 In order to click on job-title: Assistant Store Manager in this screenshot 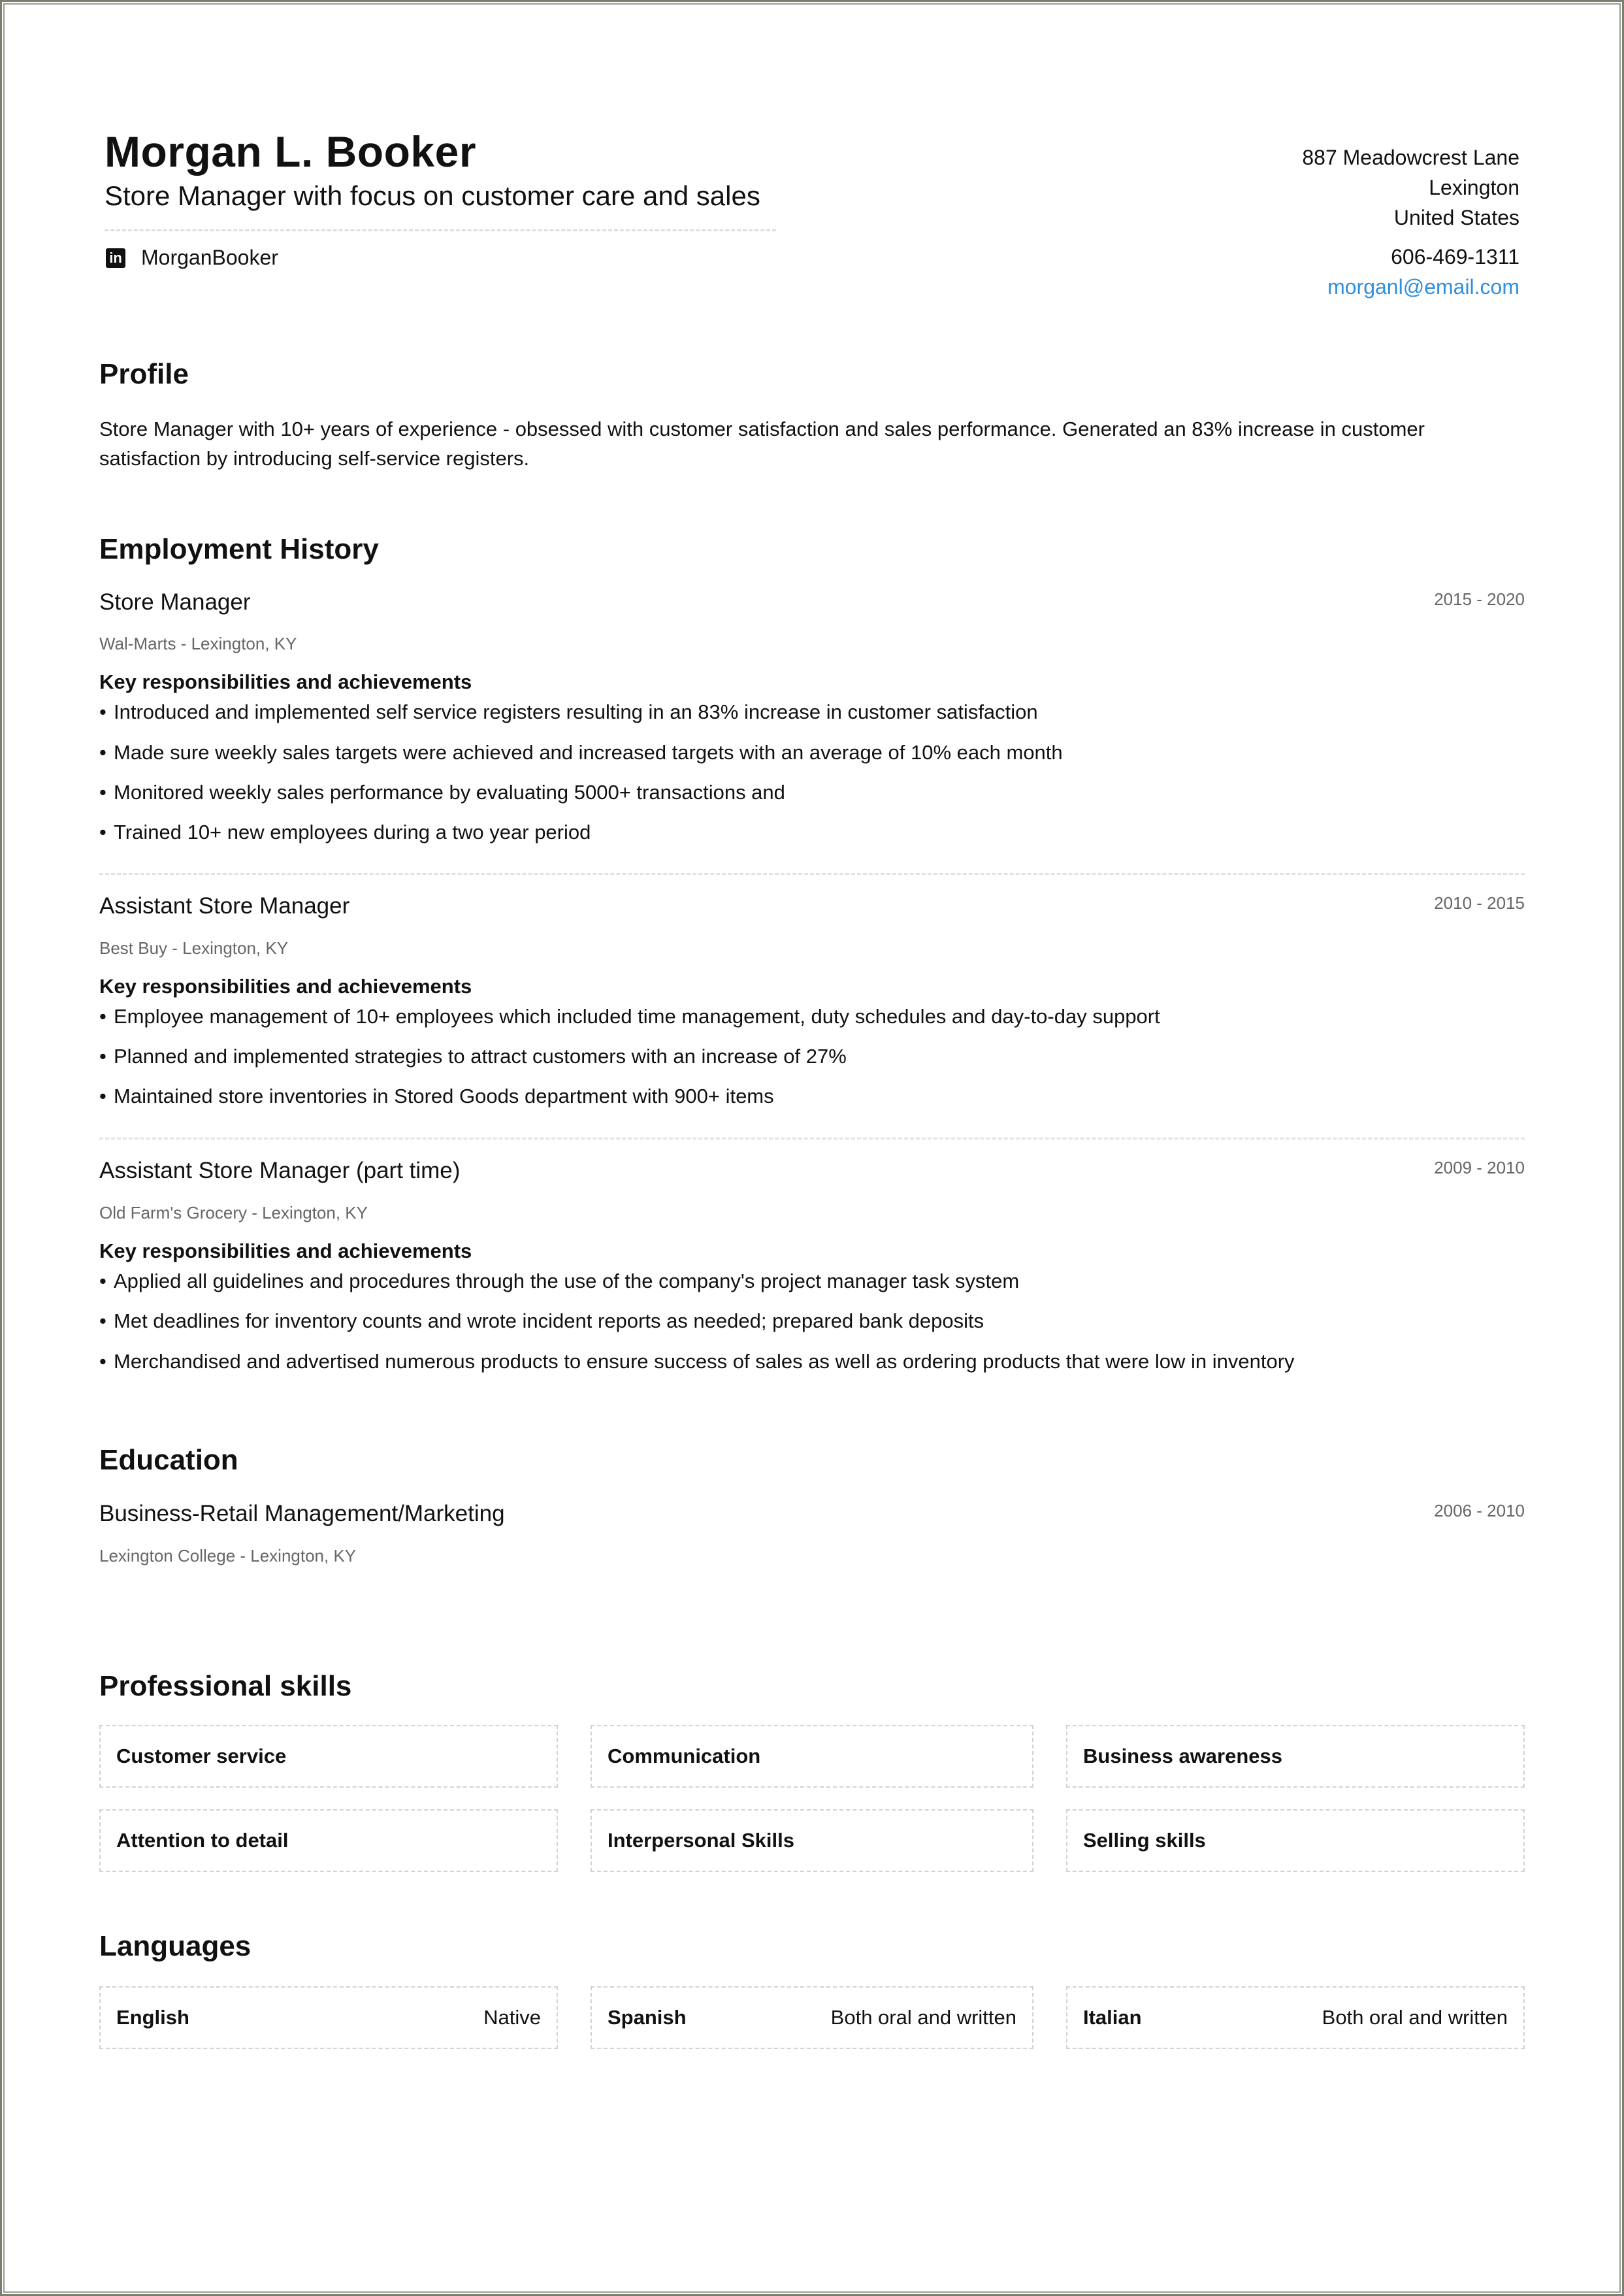, I will do `click(224, 906)`.